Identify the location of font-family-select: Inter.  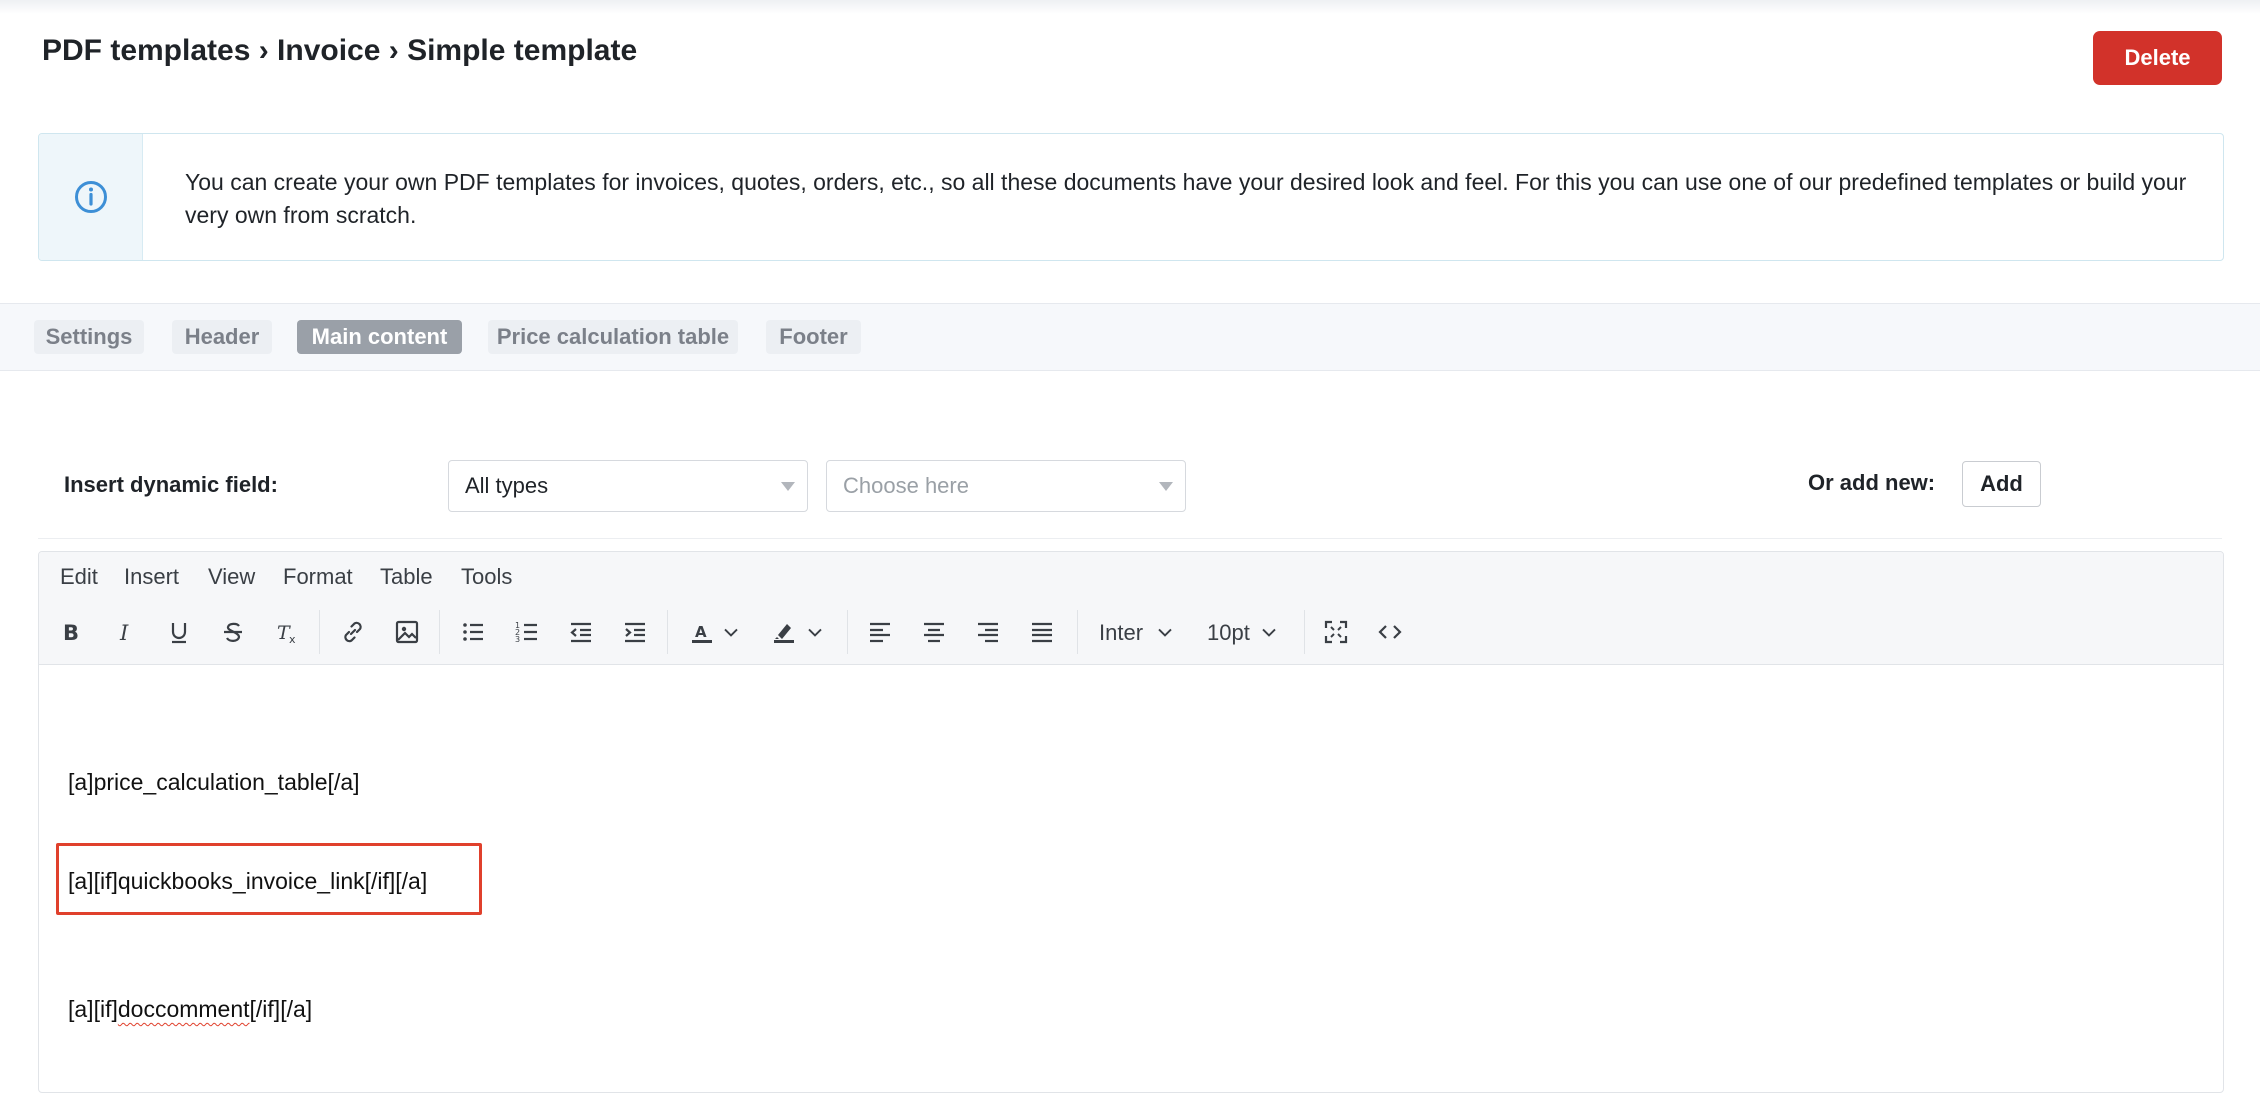
(1121, 633).